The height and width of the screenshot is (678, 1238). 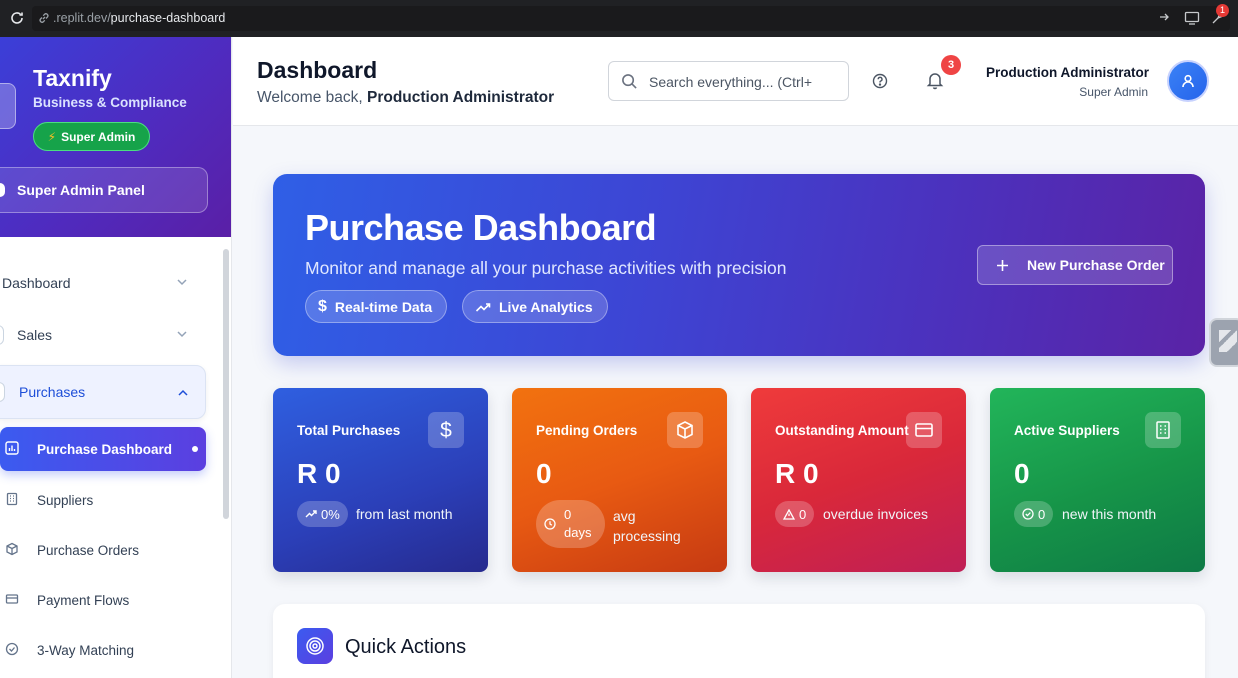 I want to click on help-icon, so click(x=880, y=81).